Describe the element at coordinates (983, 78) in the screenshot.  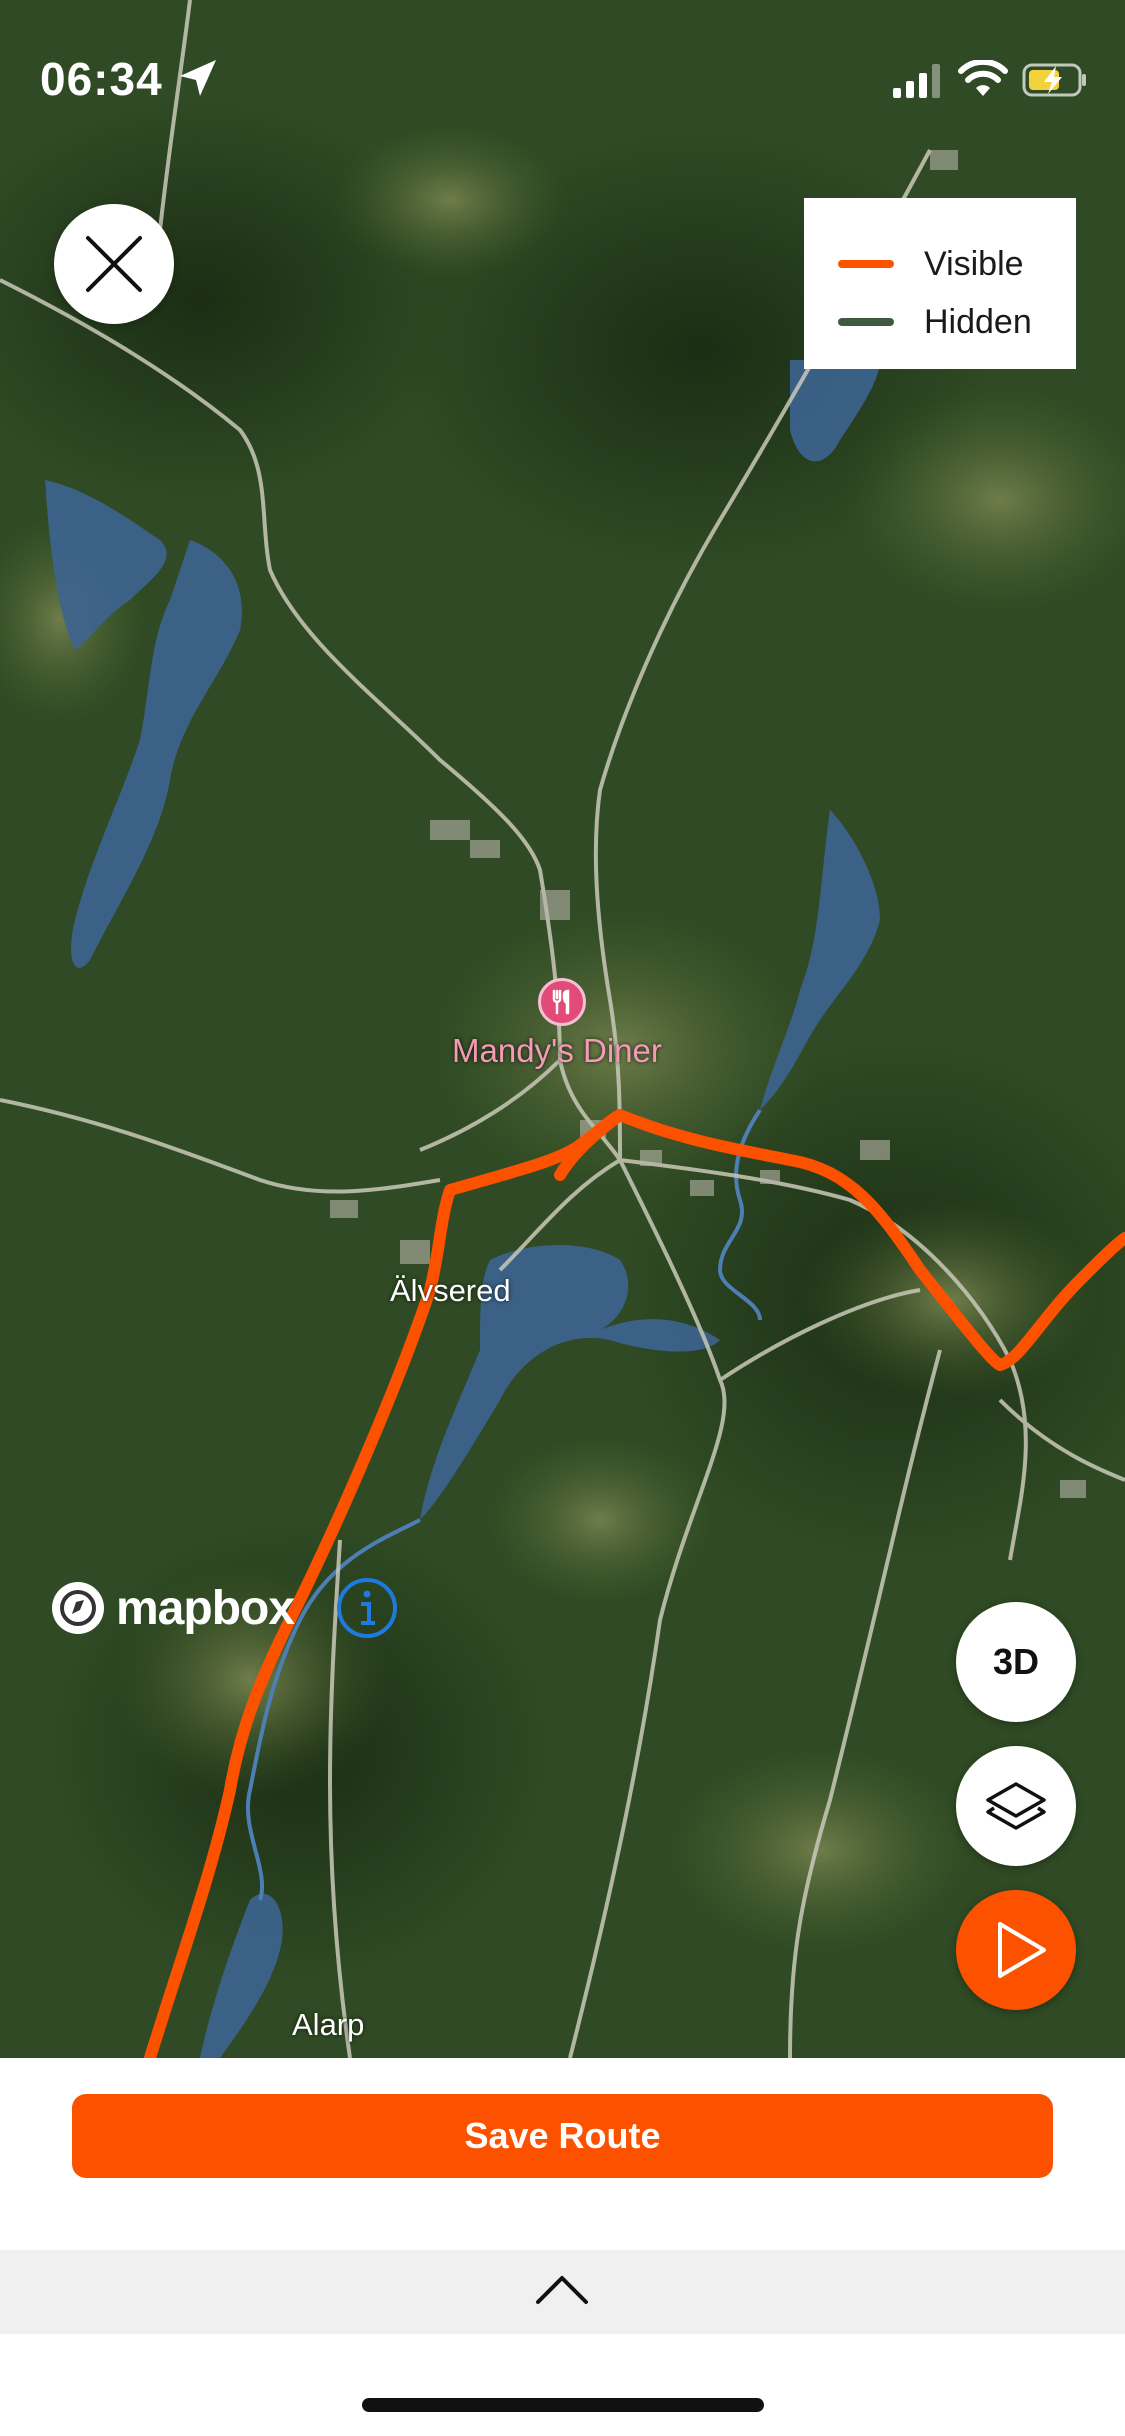
I see `wifi-icon` at that location.